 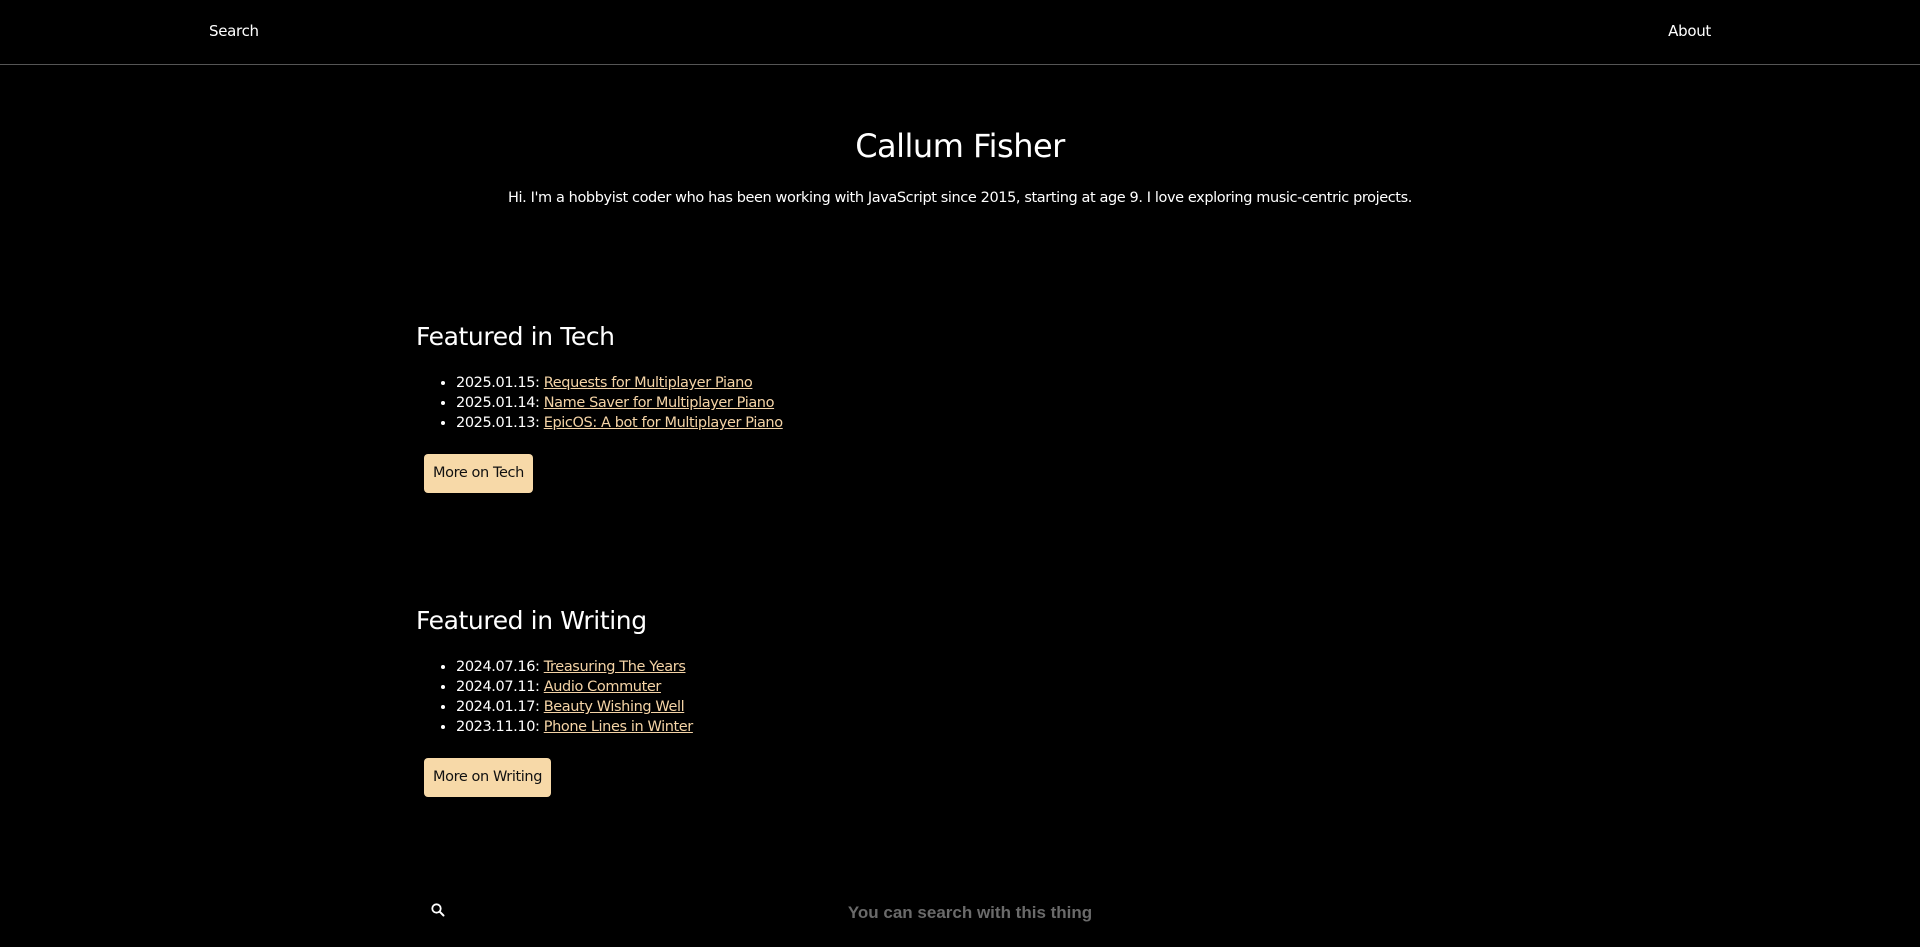 What do you see at coordinates (648, 383) in the screenshot?
I see `post-link: Requests for Multiplayer Piano` at bounding box center [648, 383].